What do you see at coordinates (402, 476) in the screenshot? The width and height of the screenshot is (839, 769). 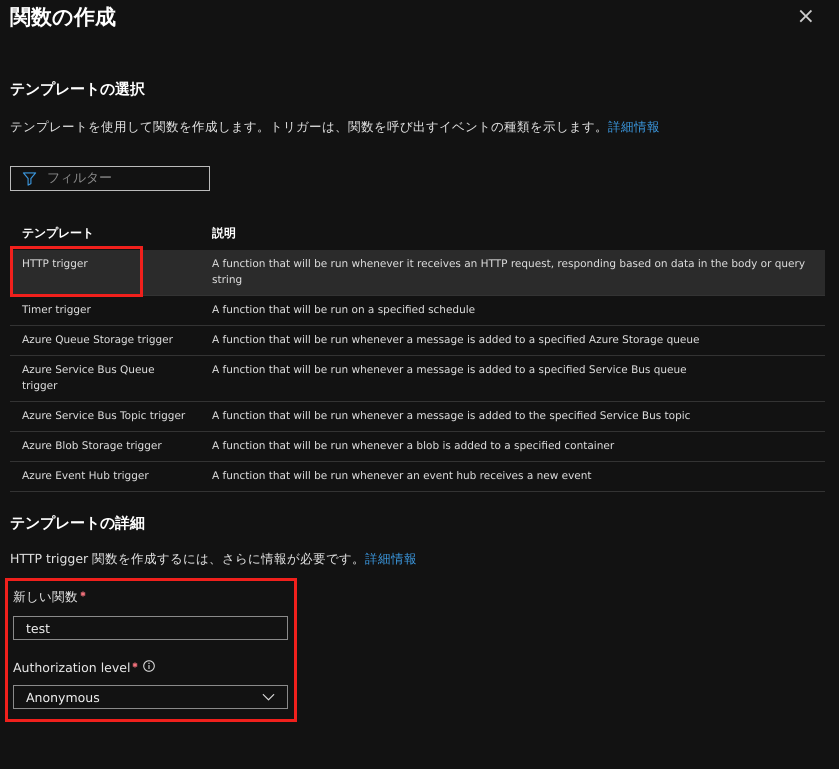 I see `table-cell: A function that will be run whenever an event hub receives a new event` at bounding box center [402, 476].